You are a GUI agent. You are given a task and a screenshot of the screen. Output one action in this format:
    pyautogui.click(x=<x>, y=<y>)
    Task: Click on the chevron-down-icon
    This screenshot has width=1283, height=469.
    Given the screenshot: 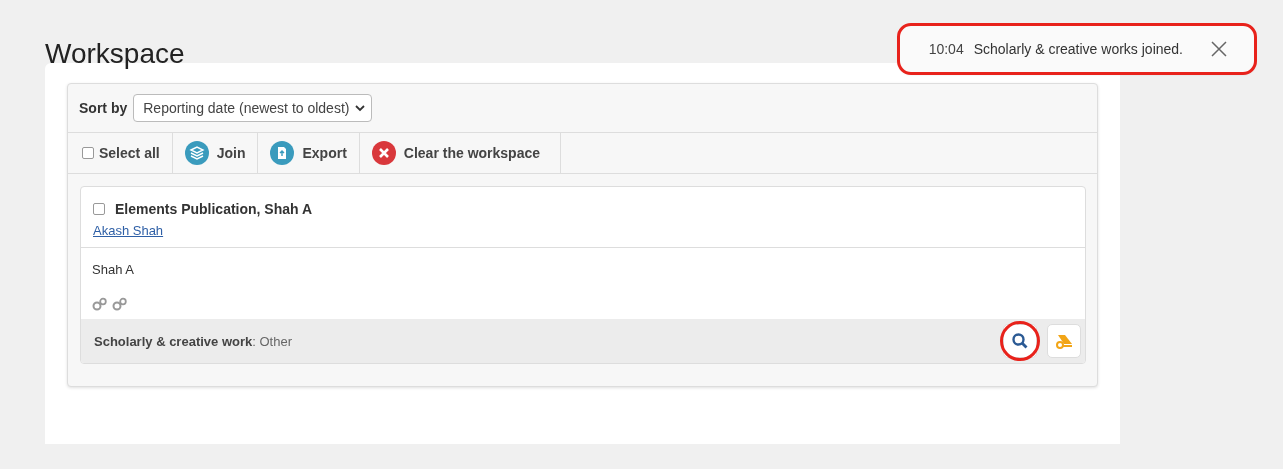 What is the action you would take?
    pyautogui.click(x=360, y=108)
    